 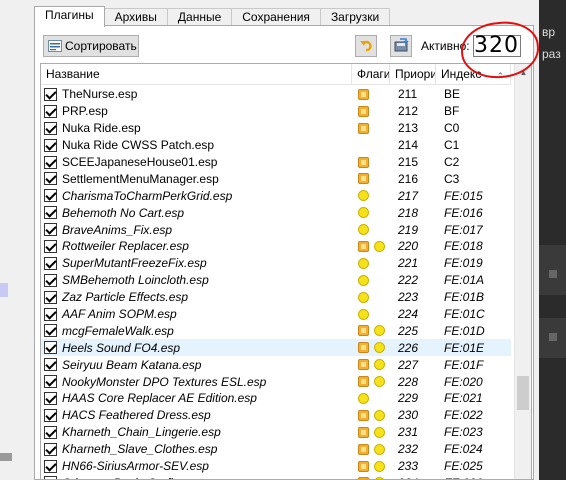 I want to click on plugin-row: Zaz Particle Effects.esp 223 FE:01B, so click(x=276, y=297).